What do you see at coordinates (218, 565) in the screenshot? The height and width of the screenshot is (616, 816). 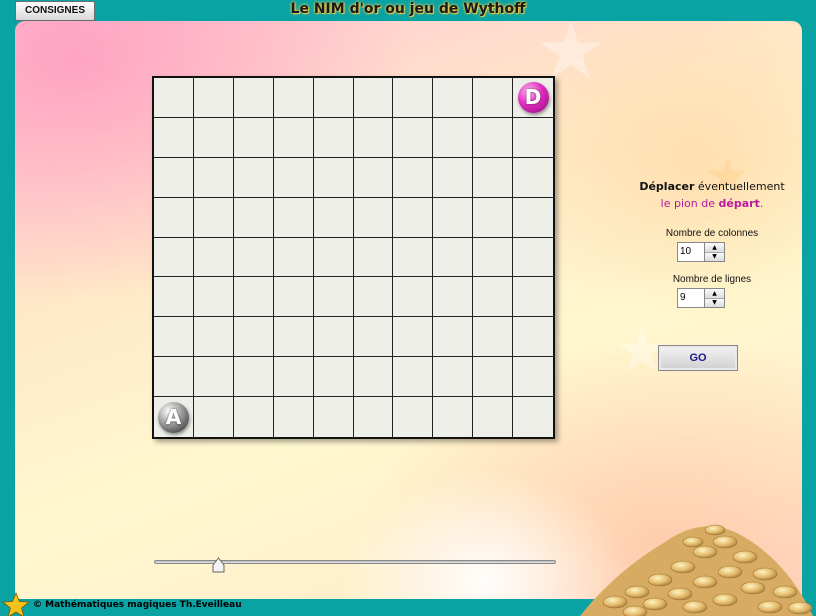 I see `slider-thumb` at bounding box center [218, 565].